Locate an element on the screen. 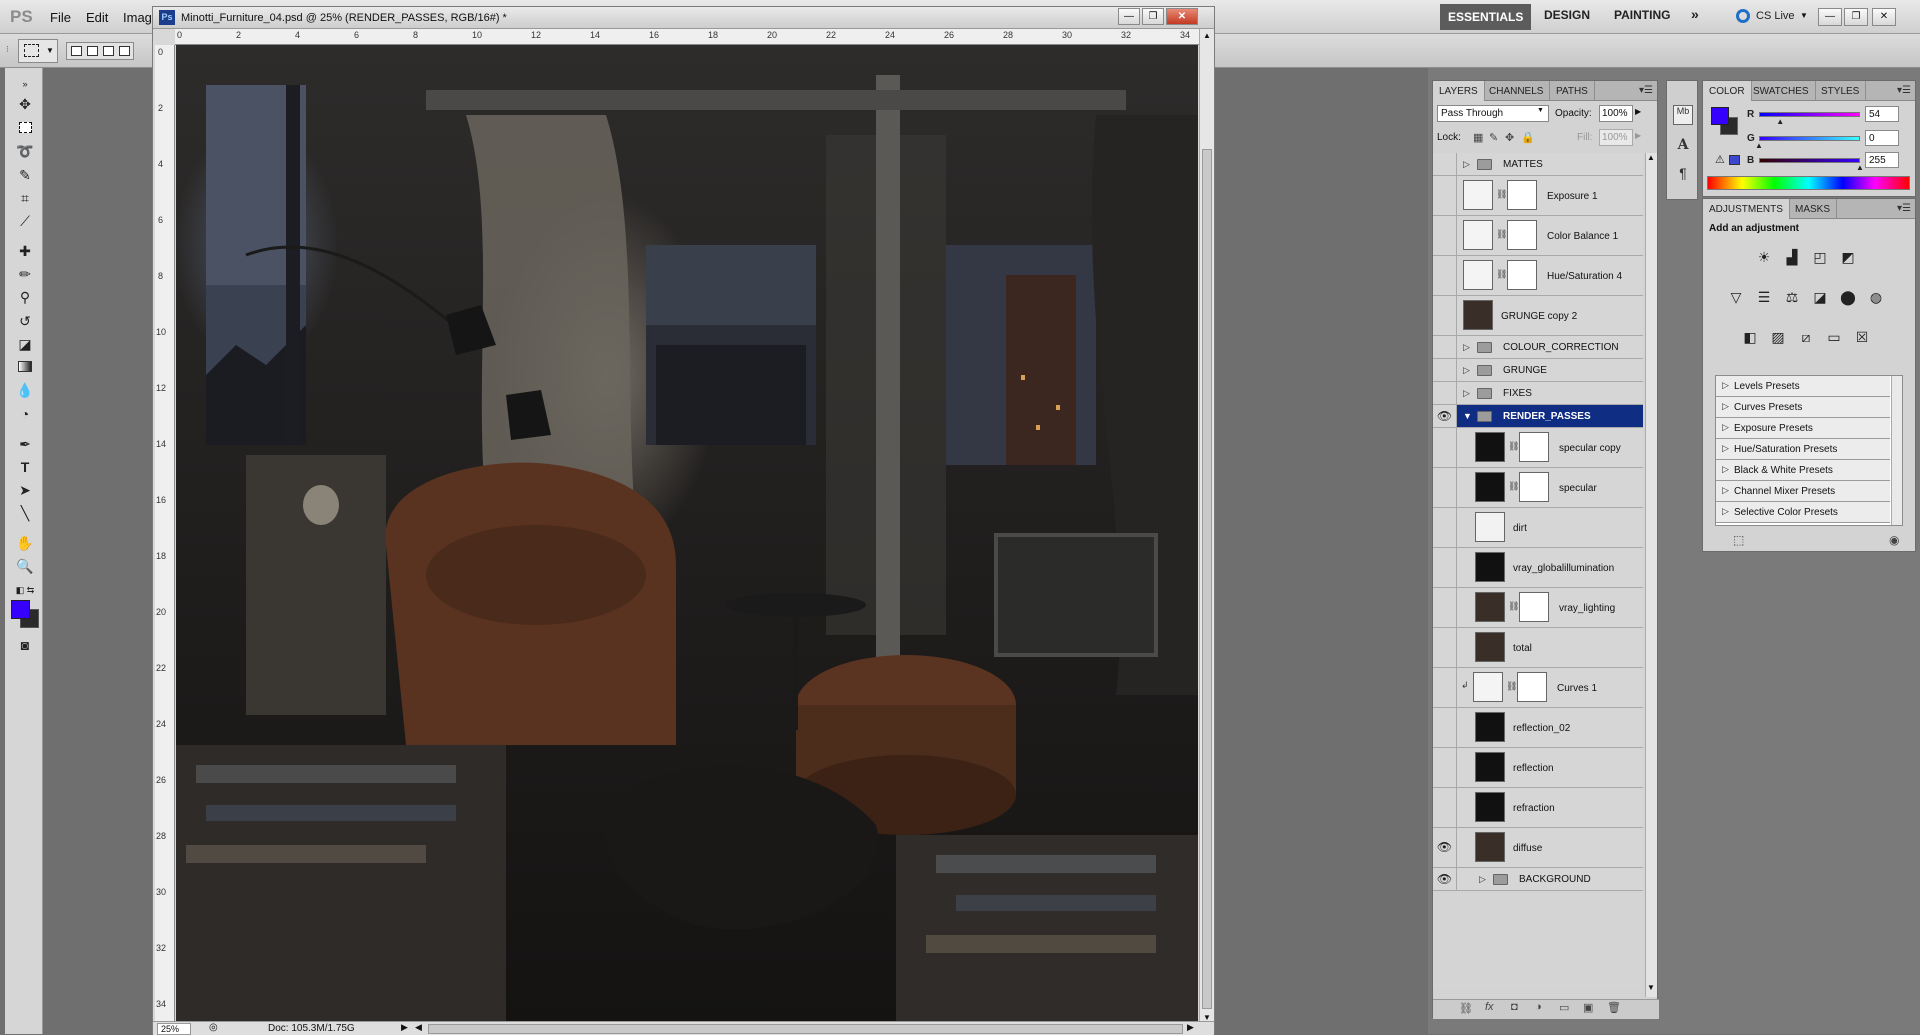 The width and height of the screenshot is (1920, 1035). posterize-icon: ▨ is located at coordinates (1778, 339).